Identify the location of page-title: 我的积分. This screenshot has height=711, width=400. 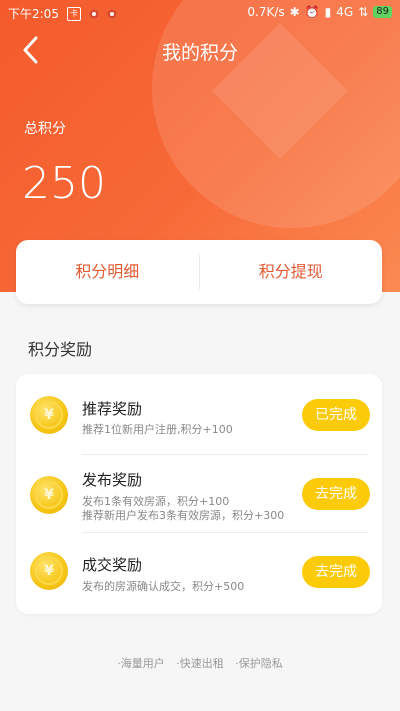
(199, 53).